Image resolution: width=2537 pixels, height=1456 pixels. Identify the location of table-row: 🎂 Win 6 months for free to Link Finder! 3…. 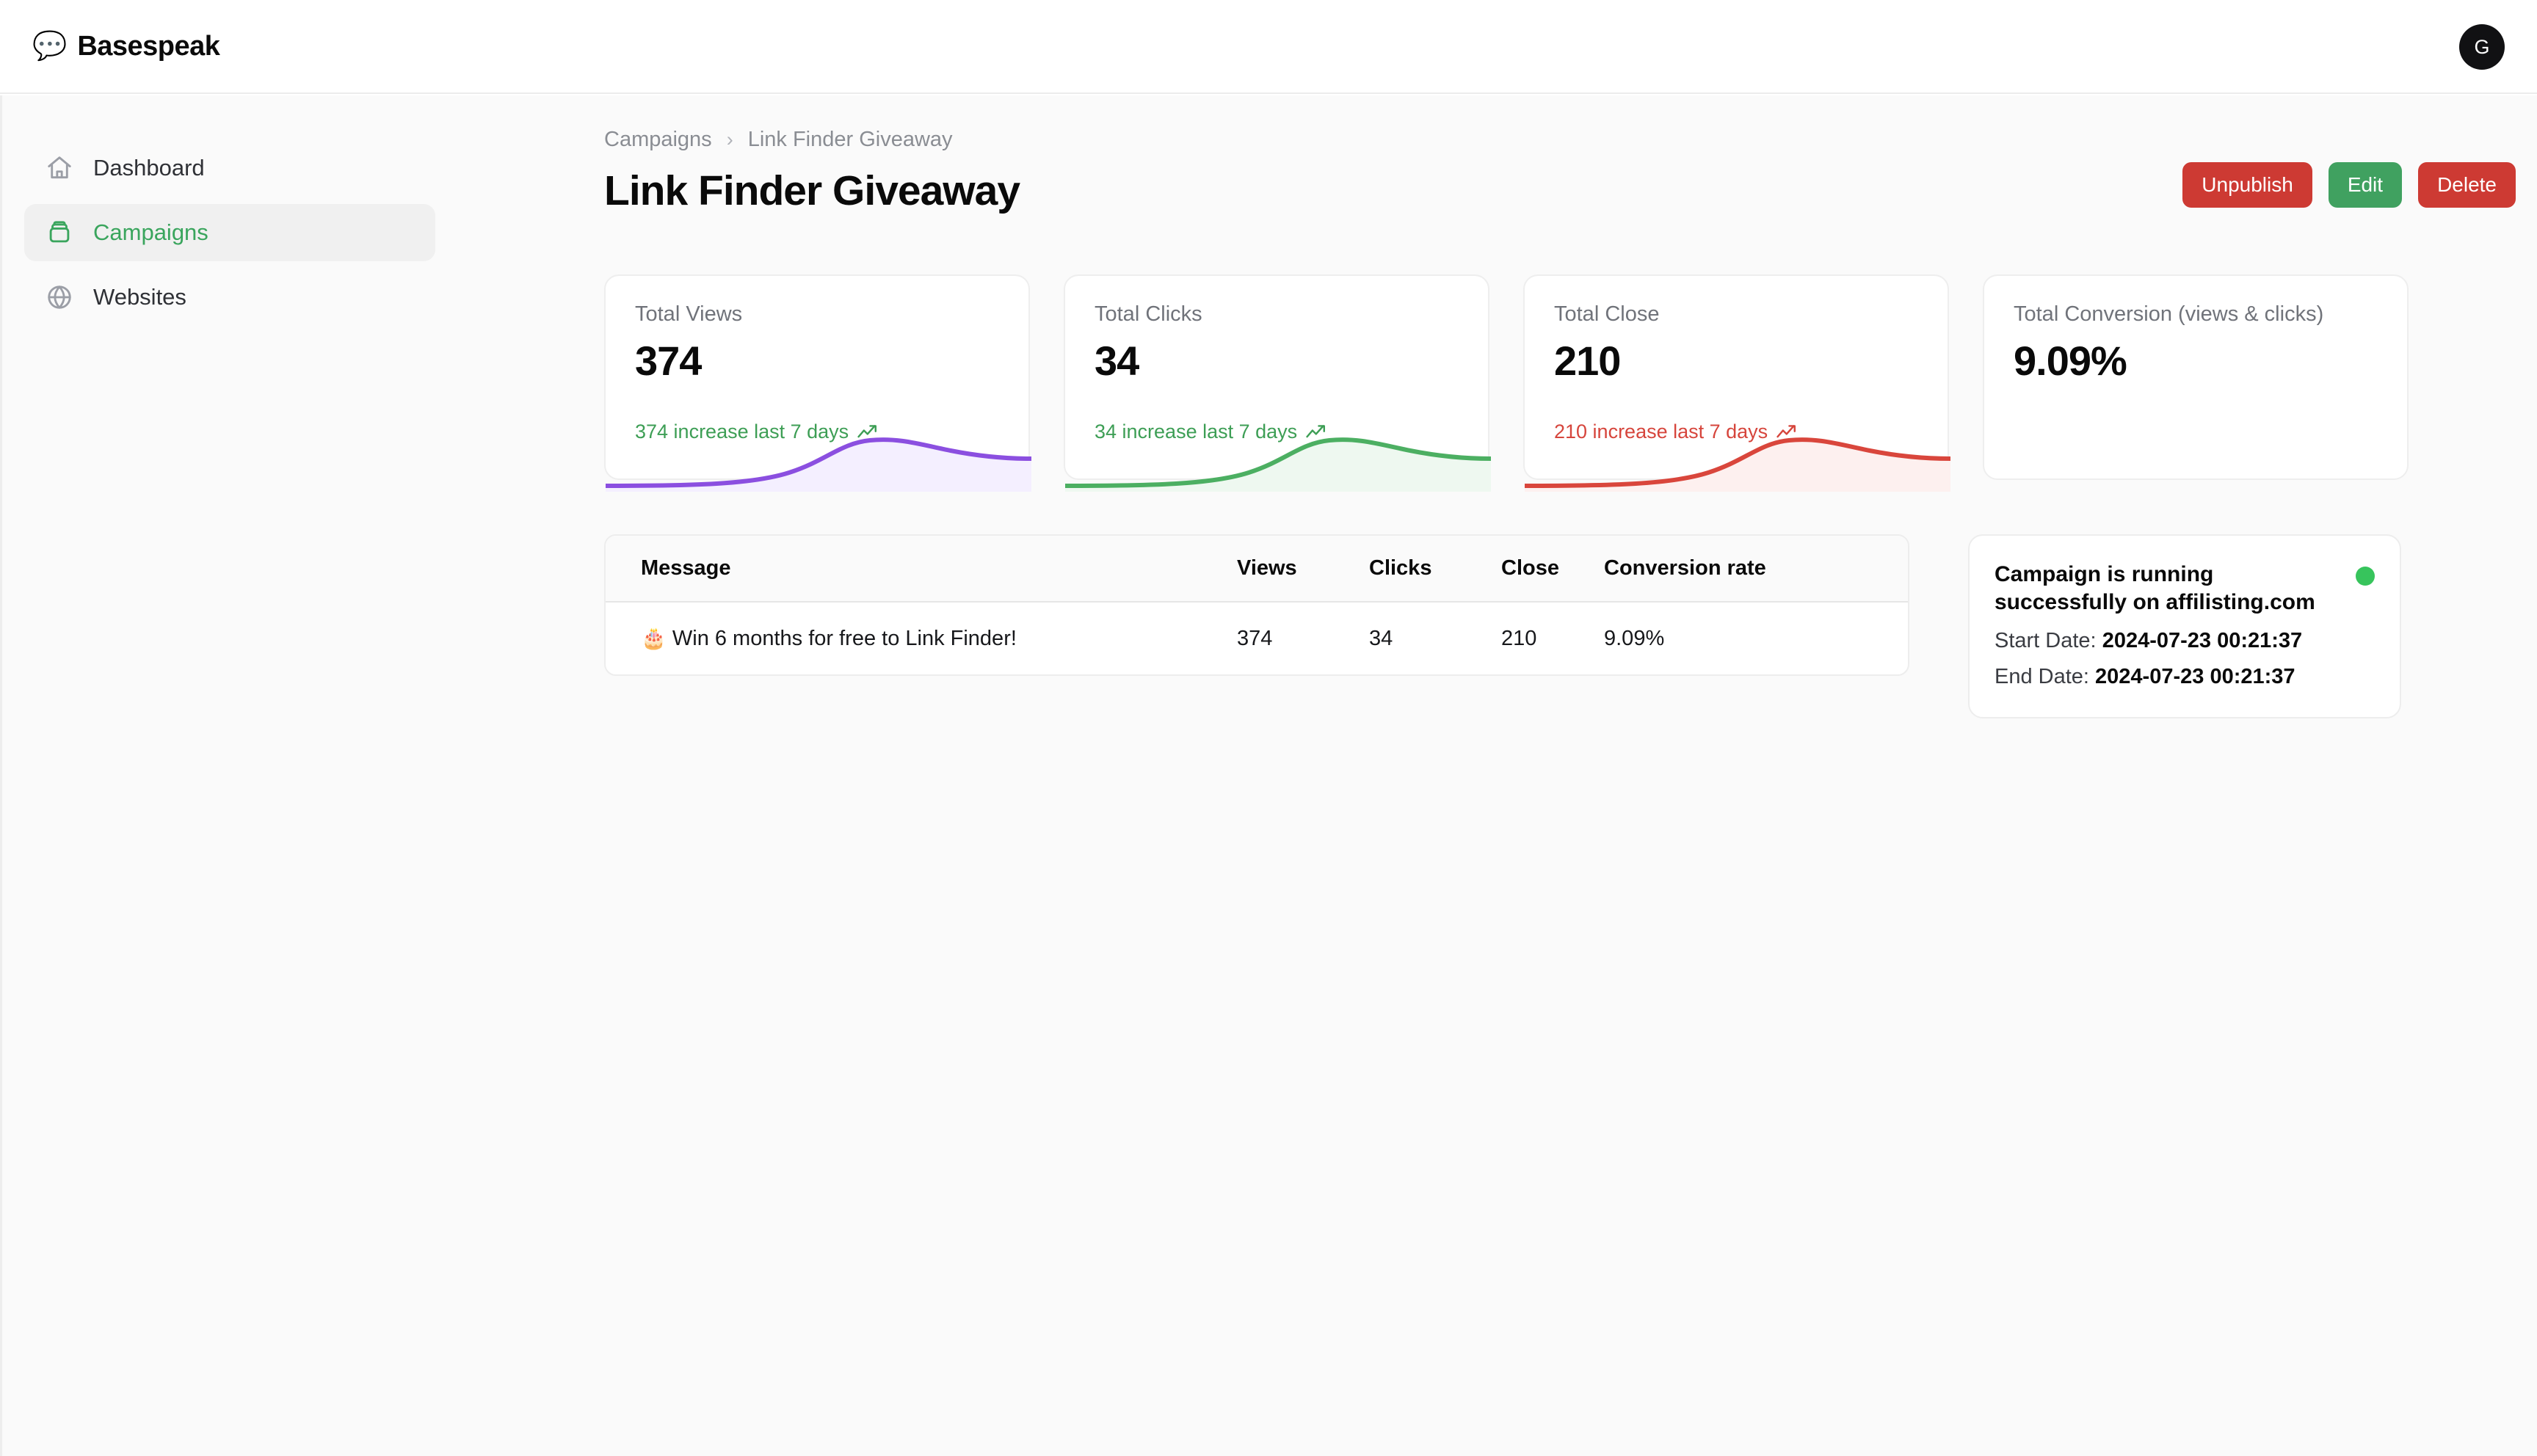
(1257, 638).